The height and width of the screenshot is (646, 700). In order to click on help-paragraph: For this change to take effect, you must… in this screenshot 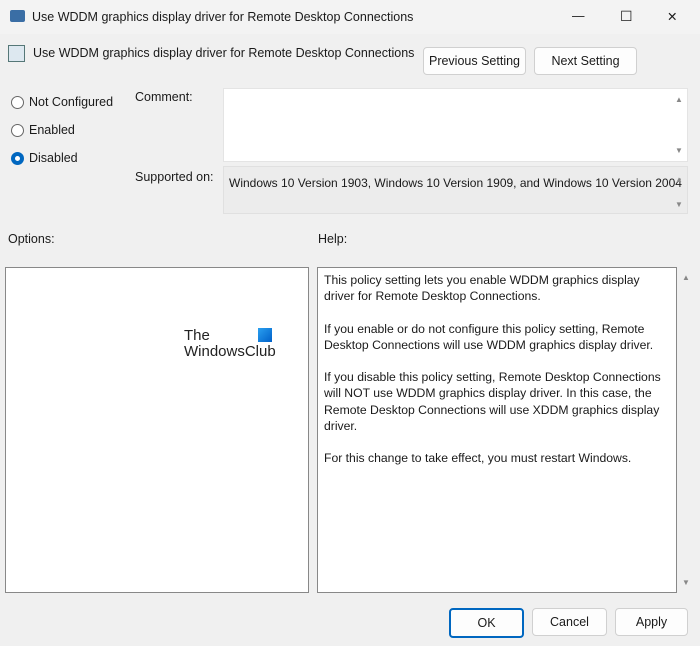, I will do `click(478, 458)`.